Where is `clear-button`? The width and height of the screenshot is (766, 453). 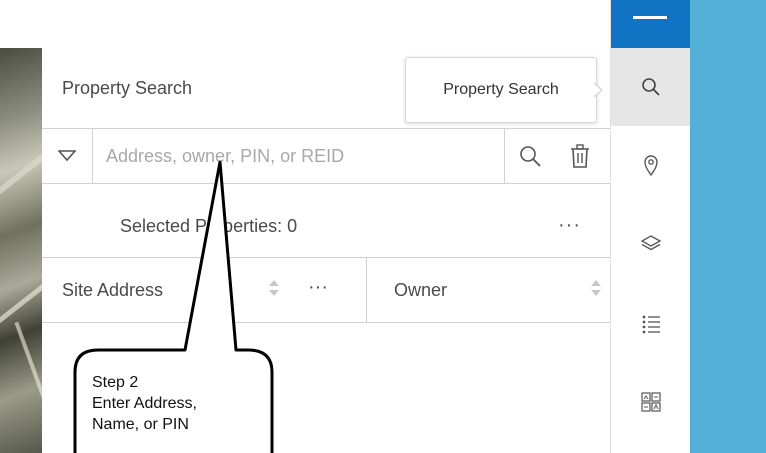 clear-button is located at coordinates (579, 156).